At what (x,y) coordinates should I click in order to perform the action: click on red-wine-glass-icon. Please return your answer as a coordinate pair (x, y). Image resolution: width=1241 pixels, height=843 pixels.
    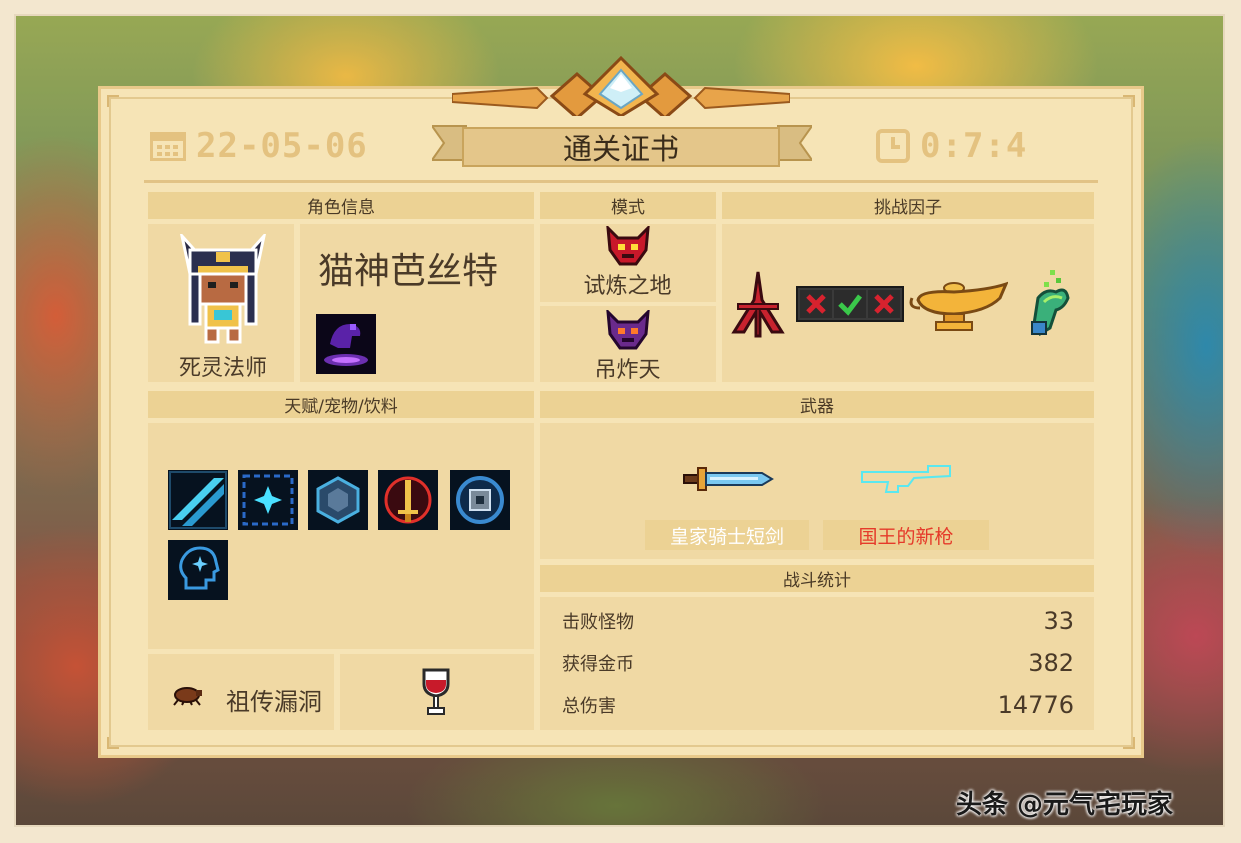
    Looking at the image, I should click on (436, 691).